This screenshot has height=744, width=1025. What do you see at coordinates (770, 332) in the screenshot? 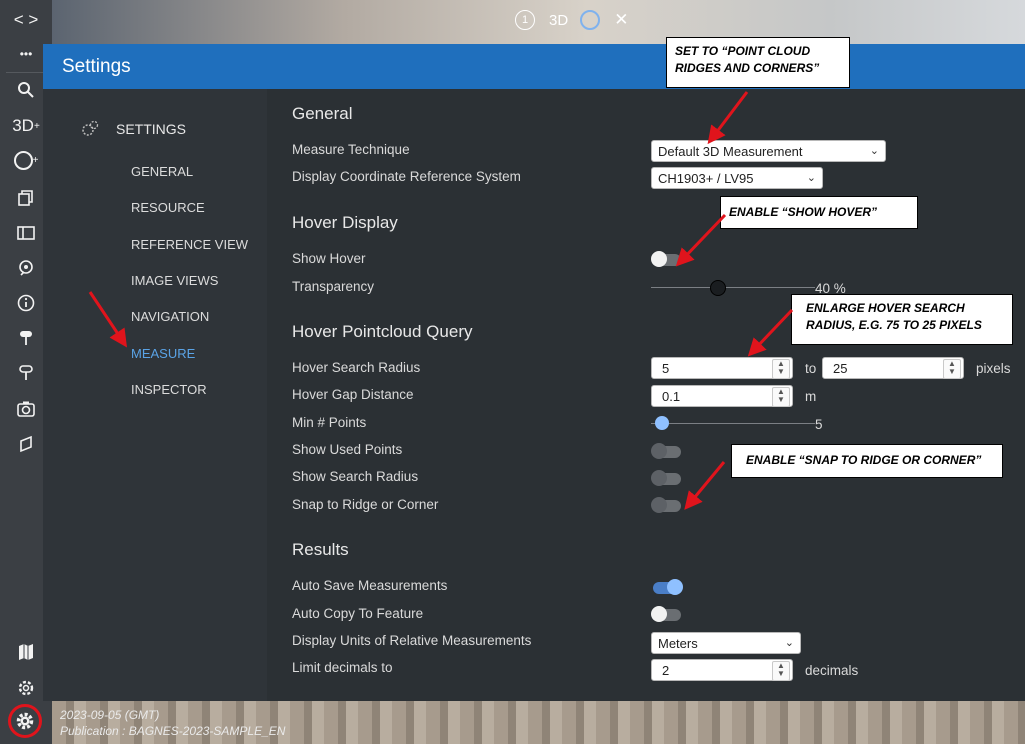
I see `arrow-radius` at bounding box center [770, 332].